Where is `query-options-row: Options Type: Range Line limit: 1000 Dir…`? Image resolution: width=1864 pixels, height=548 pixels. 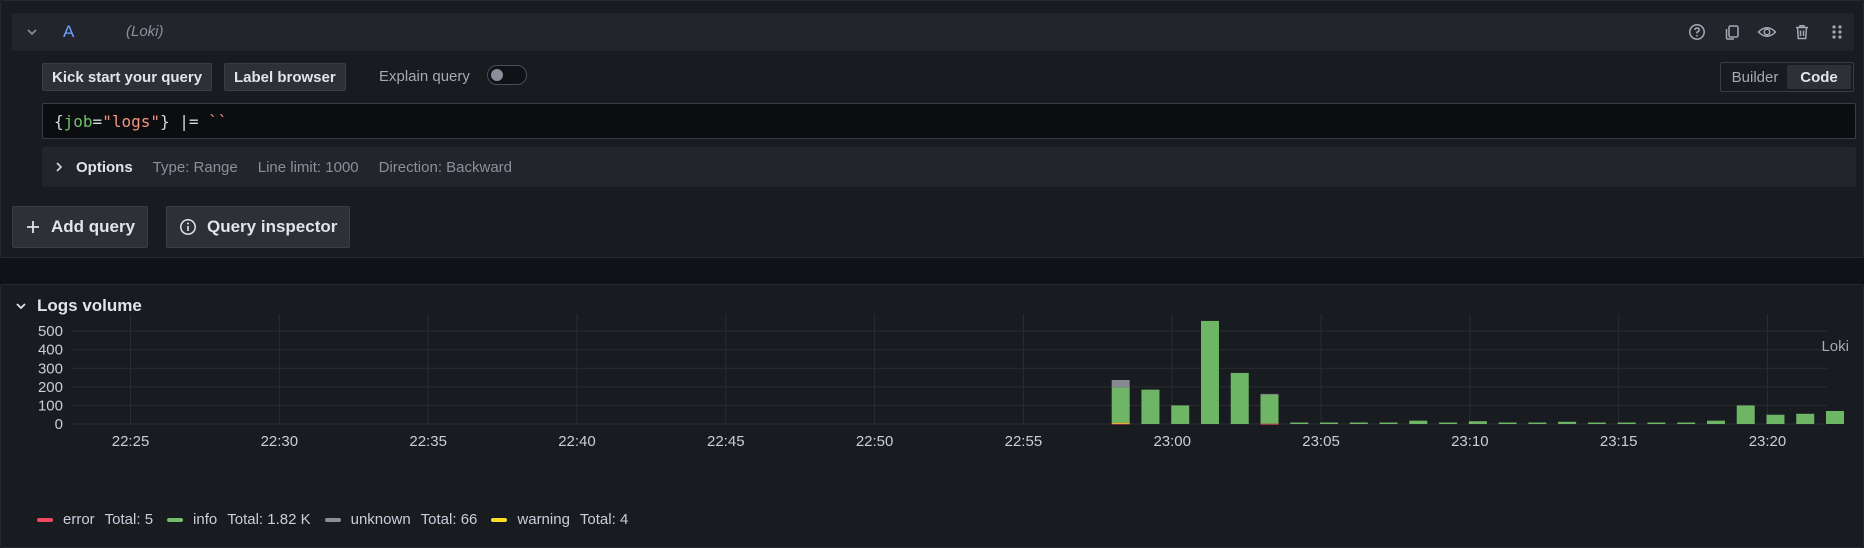
query-options-row: Options Type: Range Line limit: 1000 Dir… is located at coordinates (949, 167).